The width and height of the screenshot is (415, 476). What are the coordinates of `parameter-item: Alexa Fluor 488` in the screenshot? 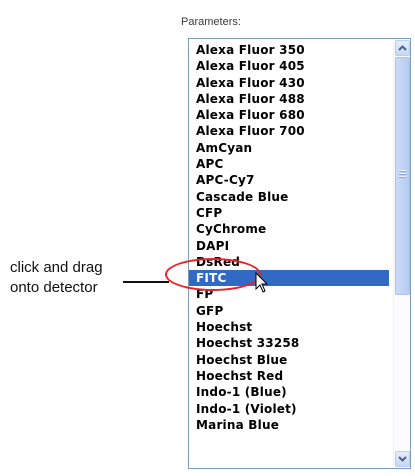 It's located at (289, 99).